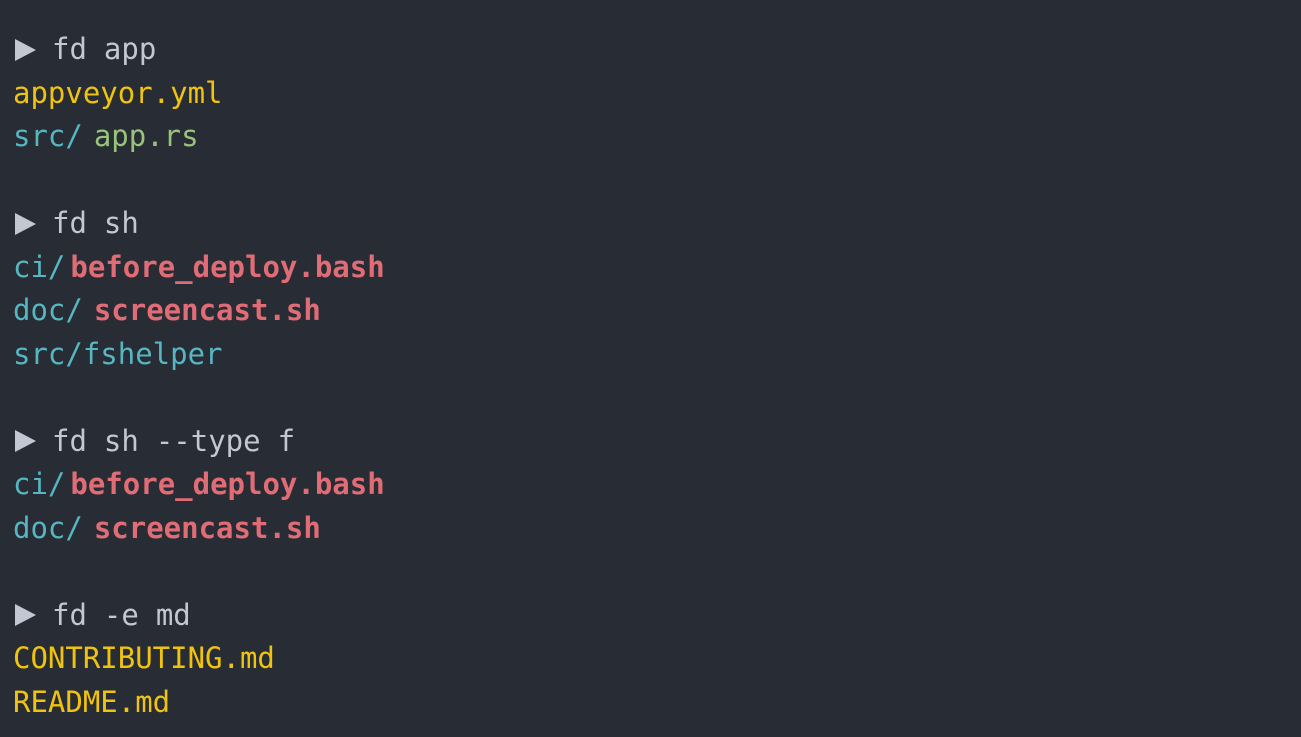  Describe the element at coordinates (657, 94) in the screenshot. I see `result-line: appveyor.yml` at that location.